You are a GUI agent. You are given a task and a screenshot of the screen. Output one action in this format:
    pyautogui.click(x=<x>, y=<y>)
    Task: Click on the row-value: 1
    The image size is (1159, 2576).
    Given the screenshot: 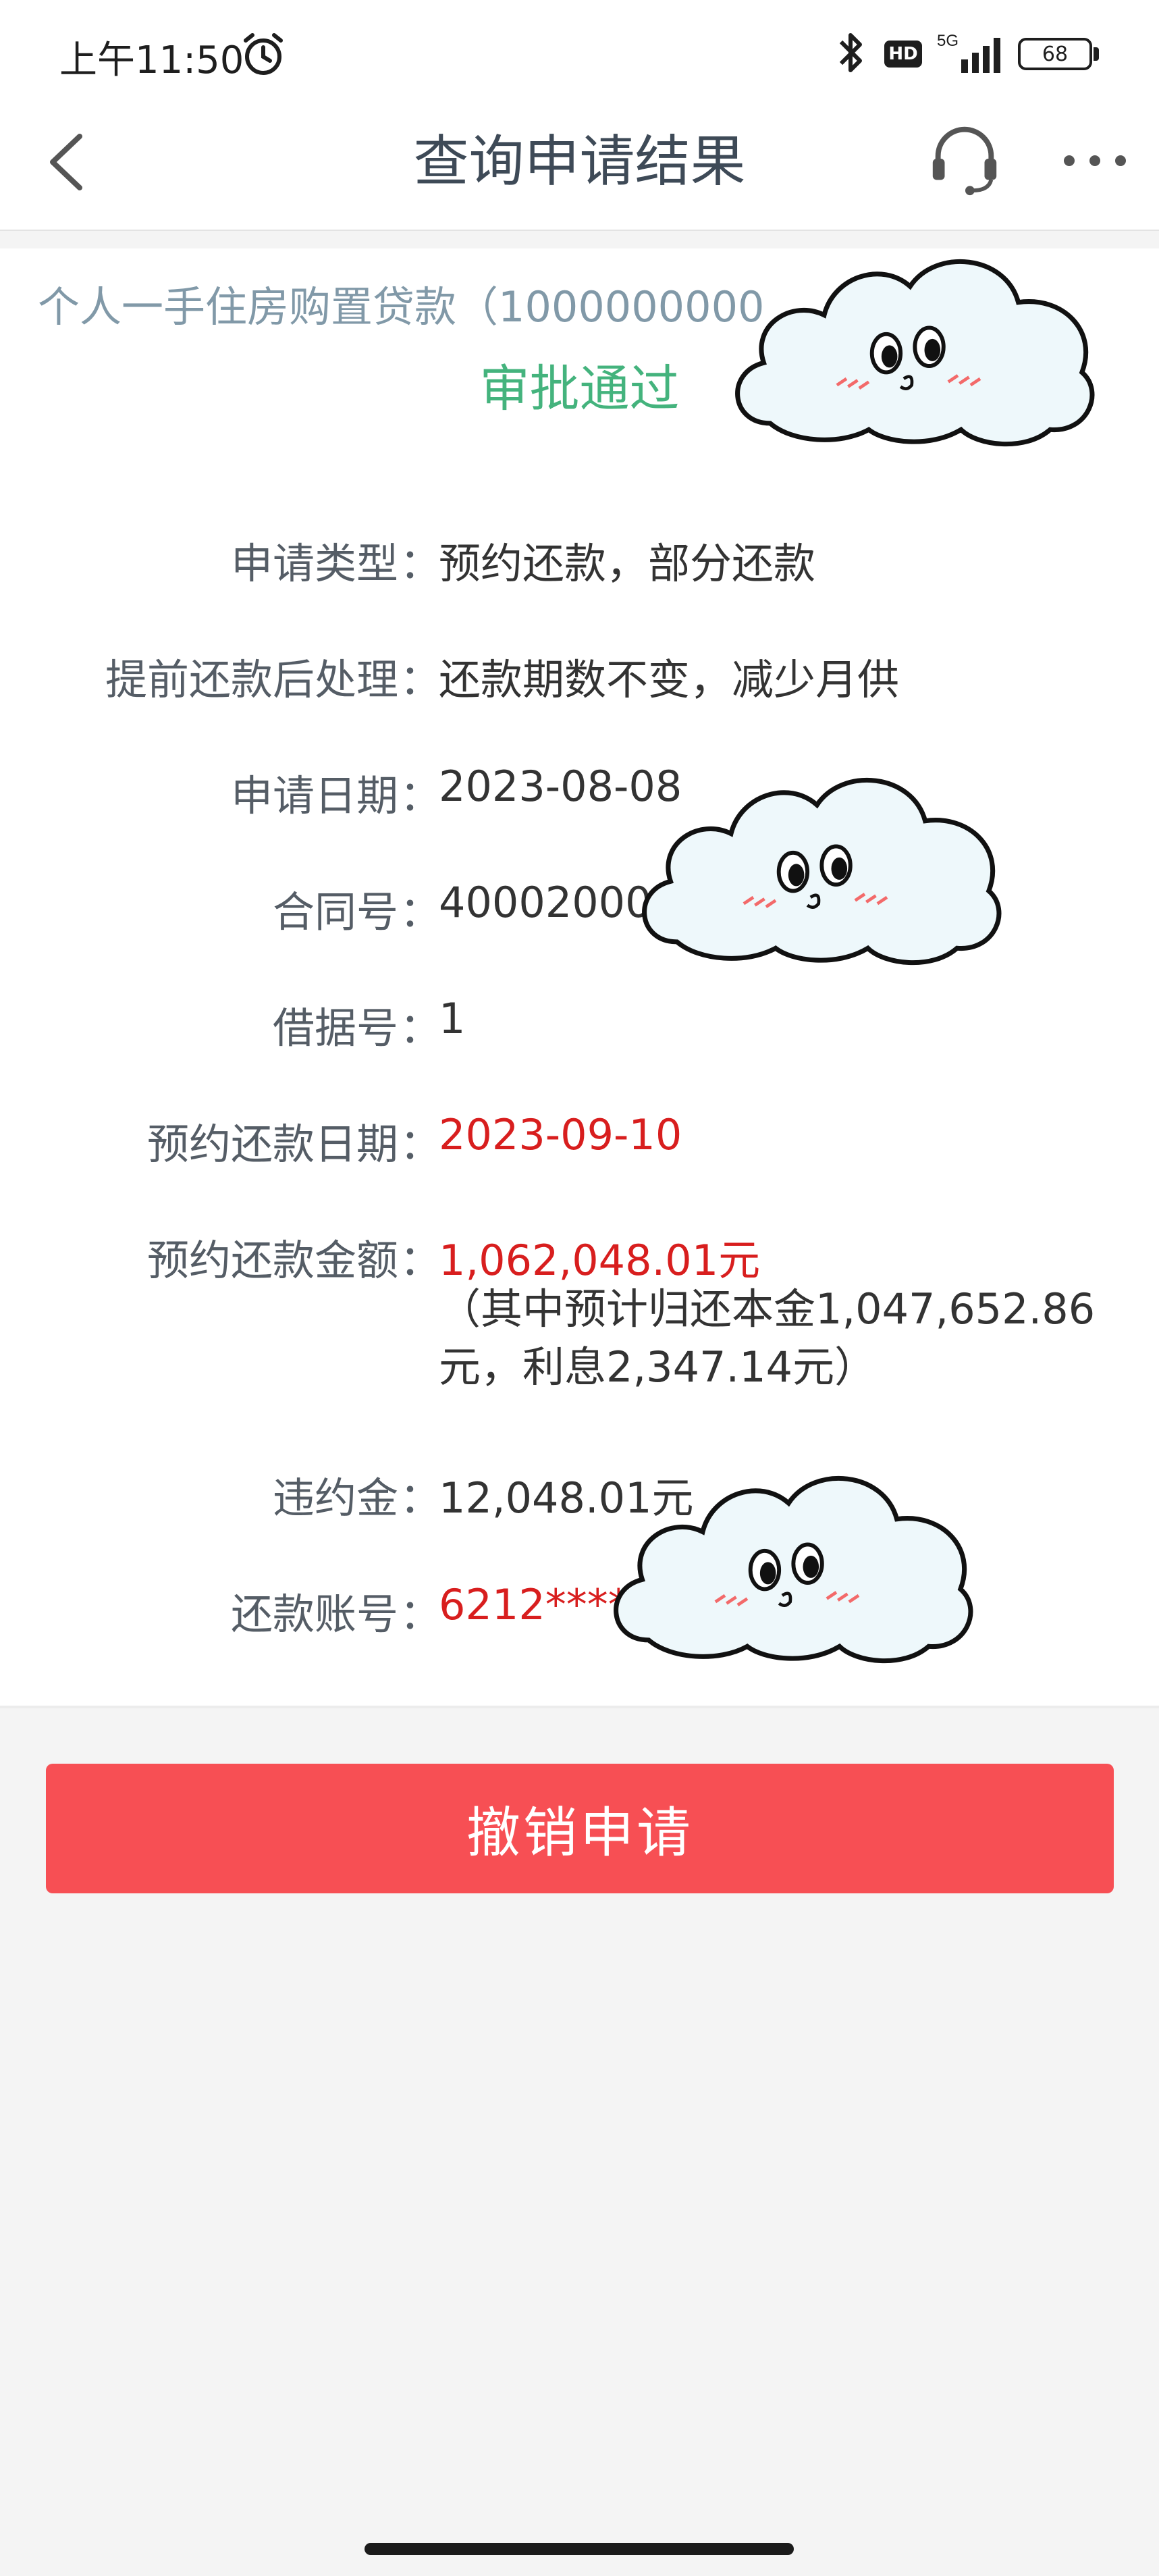 What is the action you would take?
    pyautogui.click(x=452, y=1019)
    